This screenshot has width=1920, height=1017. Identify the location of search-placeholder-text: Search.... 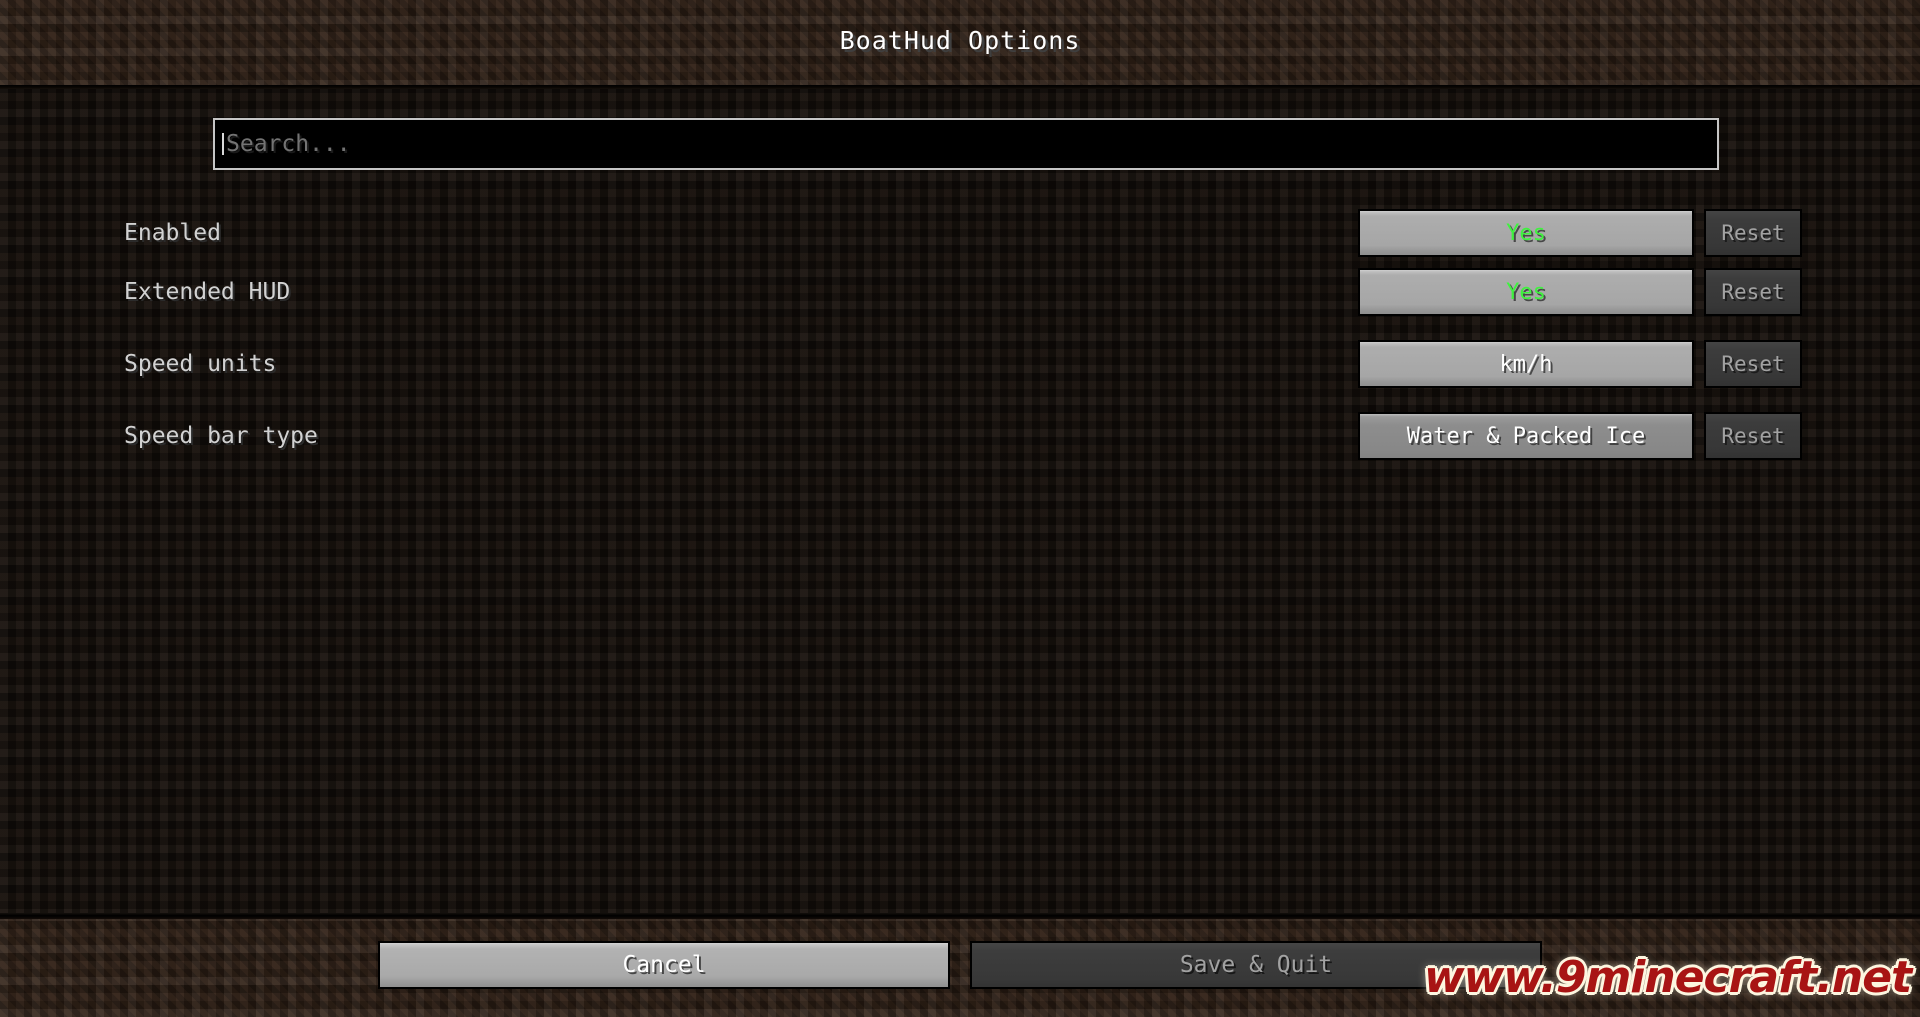
(288, 144).